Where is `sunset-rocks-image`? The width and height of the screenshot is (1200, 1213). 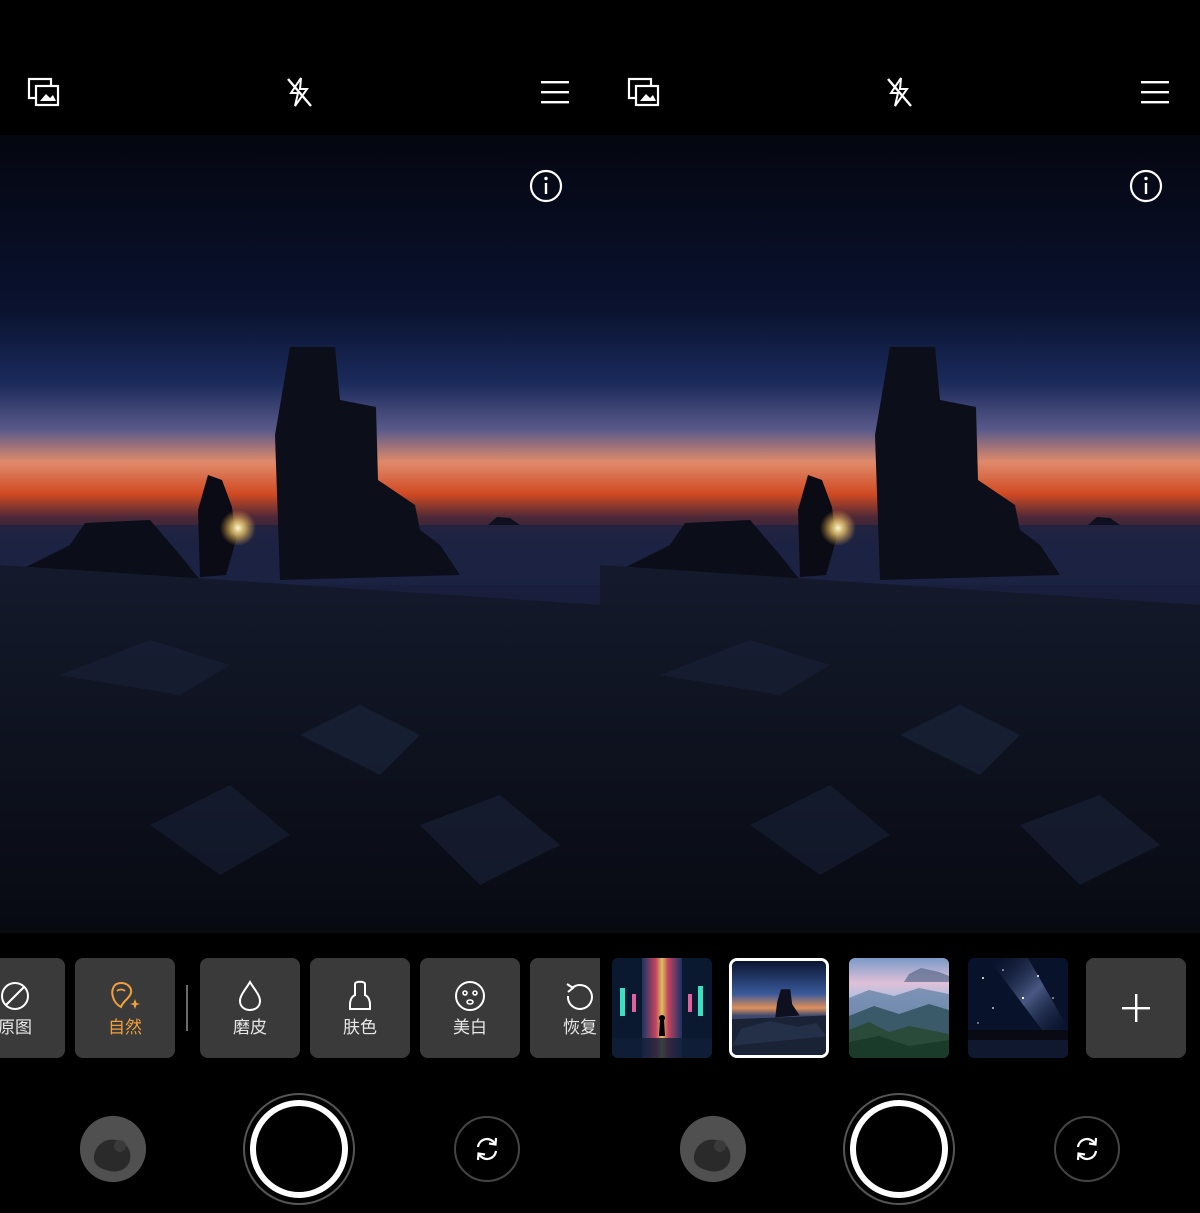 sunset-rocks-image is located at coordinates (779, 1008).